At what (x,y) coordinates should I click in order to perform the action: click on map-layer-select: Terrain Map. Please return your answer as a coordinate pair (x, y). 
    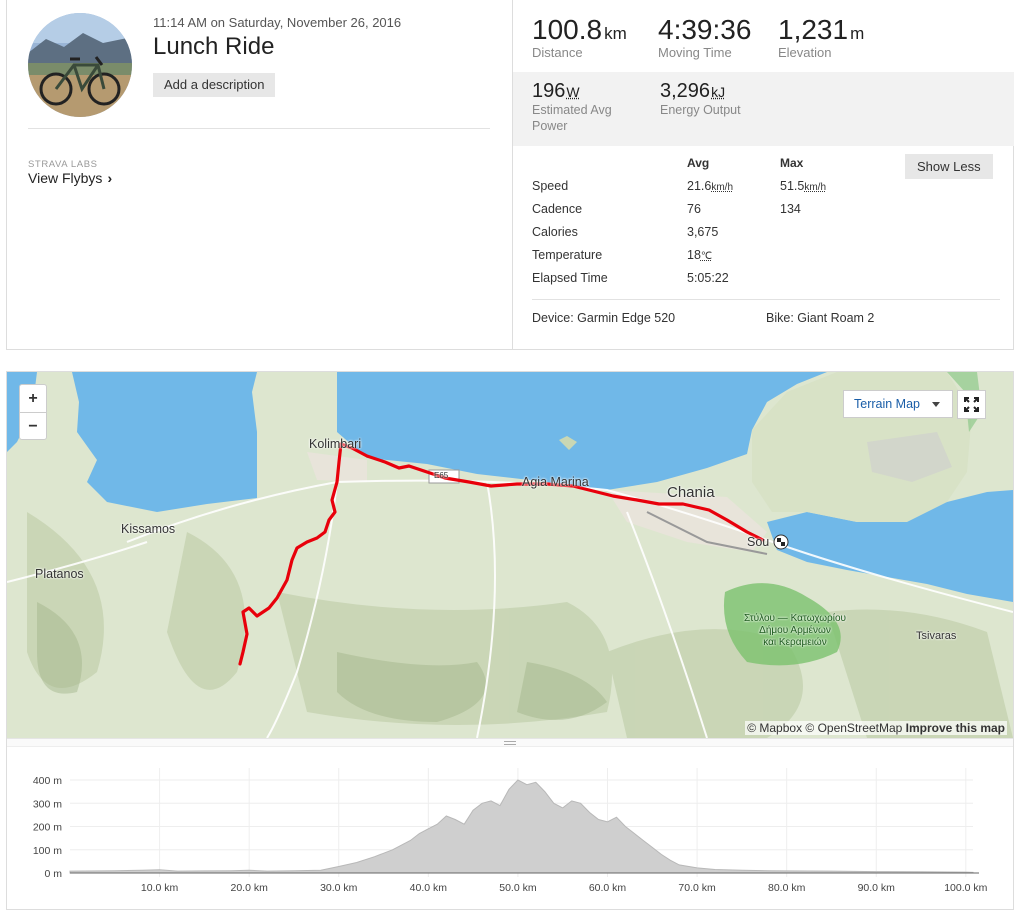
    Looking at the image, I should click on (898, 404).